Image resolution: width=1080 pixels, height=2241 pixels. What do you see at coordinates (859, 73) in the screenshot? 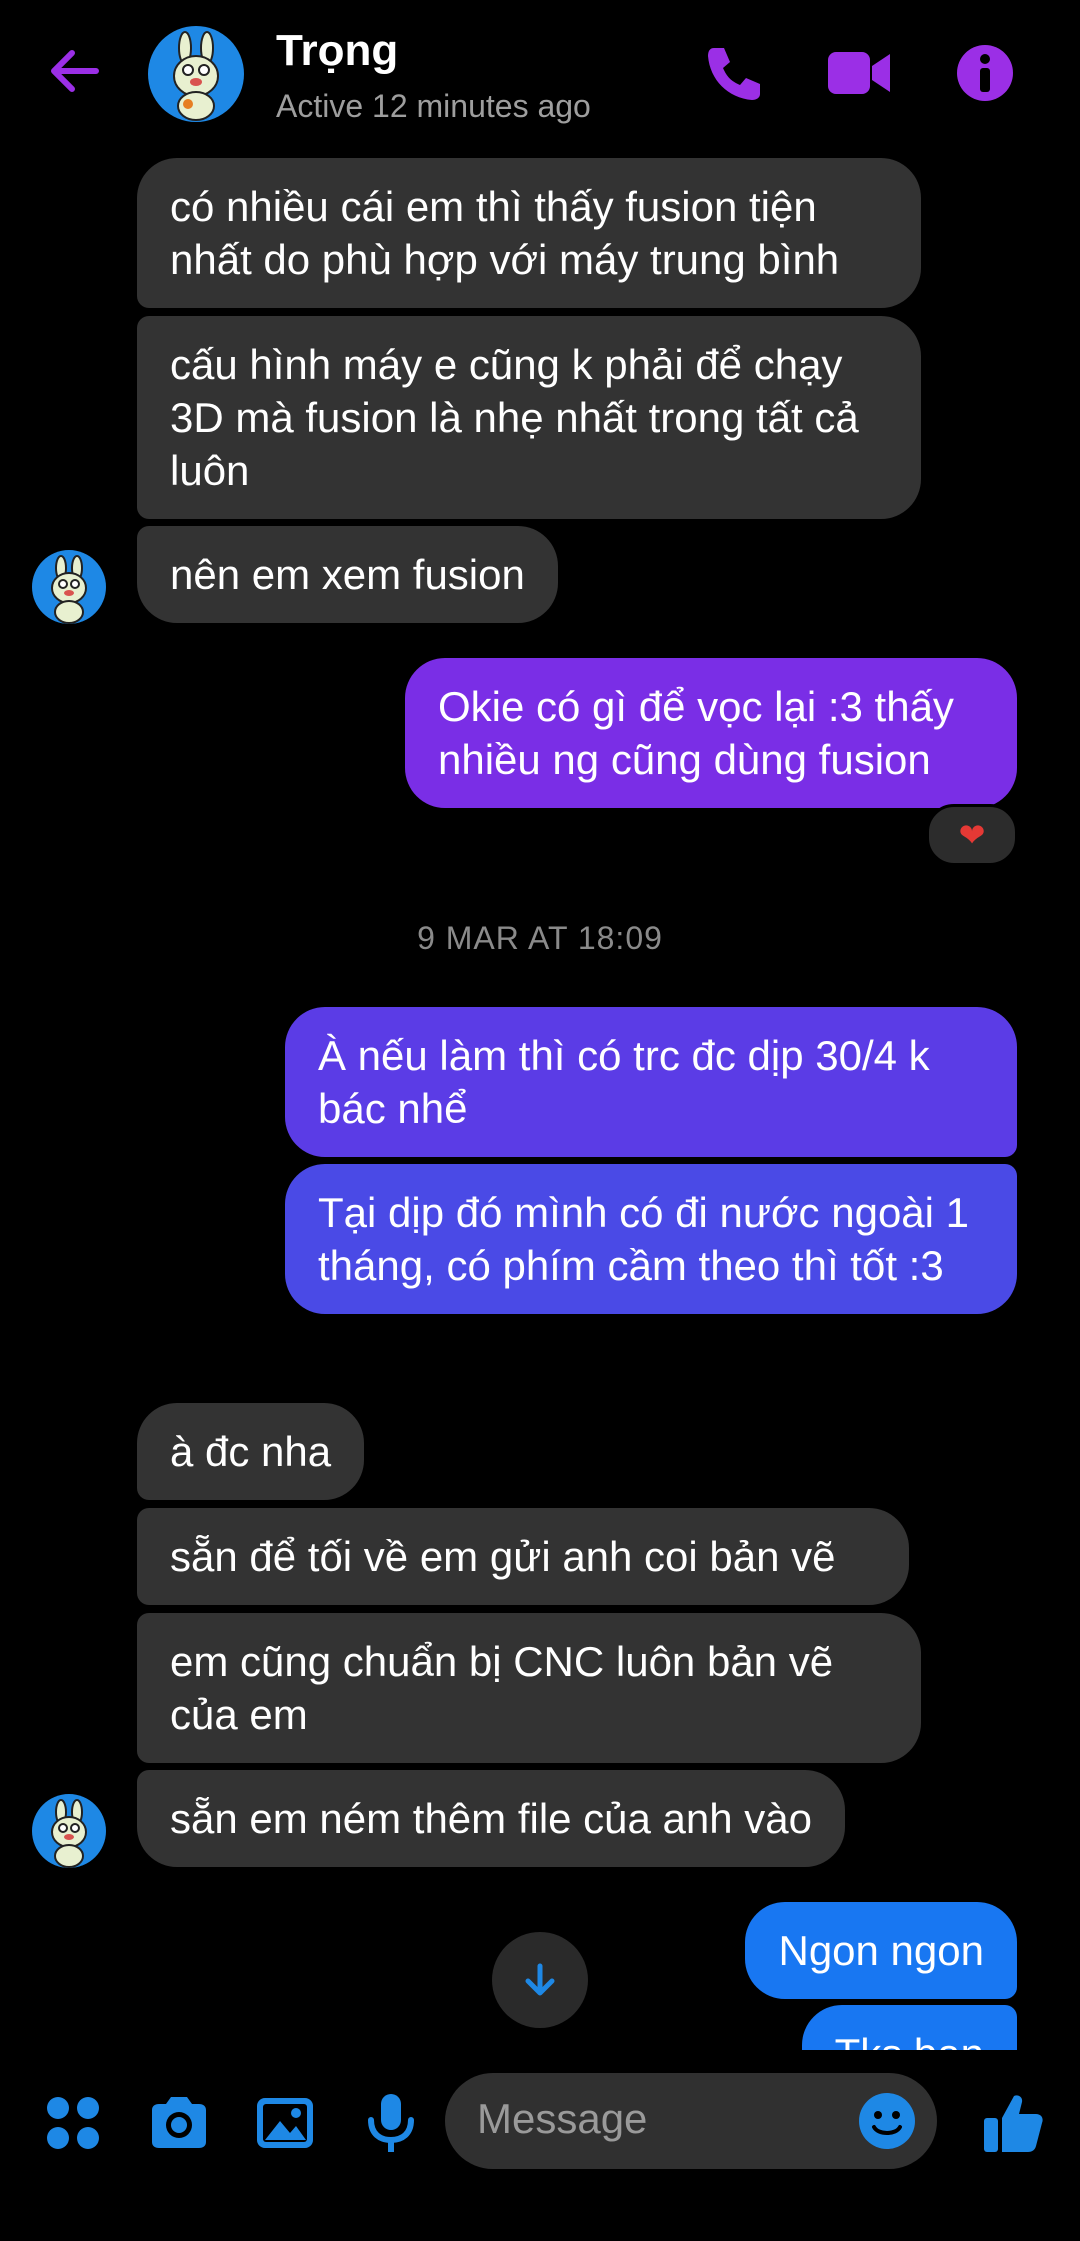
I see `video-call-icon` at bounding box center [859, 73].